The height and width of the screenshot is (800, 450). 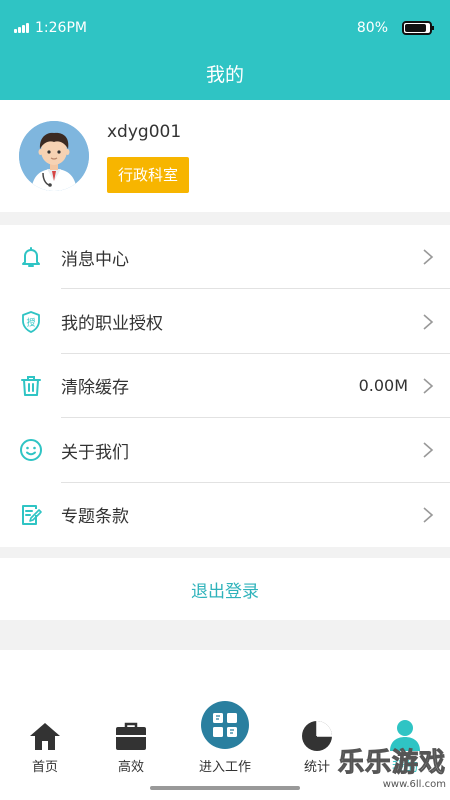 What do you see at coordinates (225, 515) in the screenshot?
I see `menu-item-terms: 专题条款` at bounding box center [225, 515].